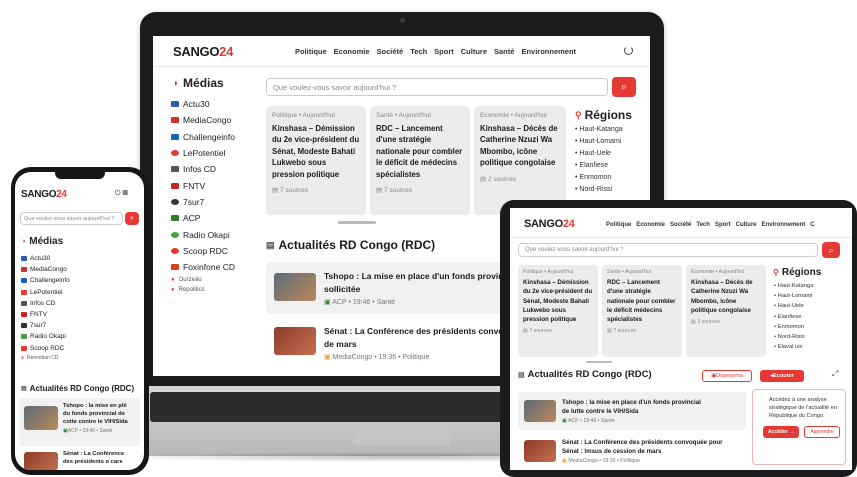 Image resolution: width=857 pixels, height=477 pixels. What do you see at coordinates (835, 374) in the screenshot?
I see `expand-icon: ⤢` at bounding box center [835, 374].